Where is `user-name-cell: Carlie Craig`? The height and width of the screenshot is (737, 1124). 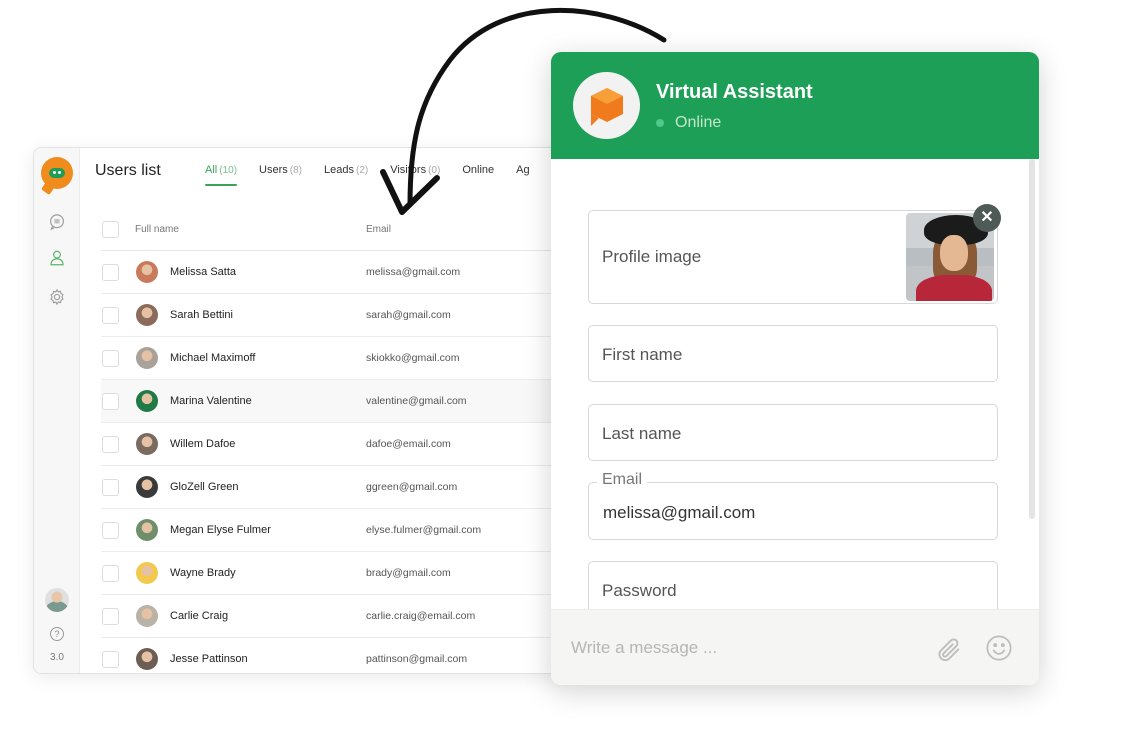 user-name-cell: Carlie Craig is located at coordinates (182, 616).